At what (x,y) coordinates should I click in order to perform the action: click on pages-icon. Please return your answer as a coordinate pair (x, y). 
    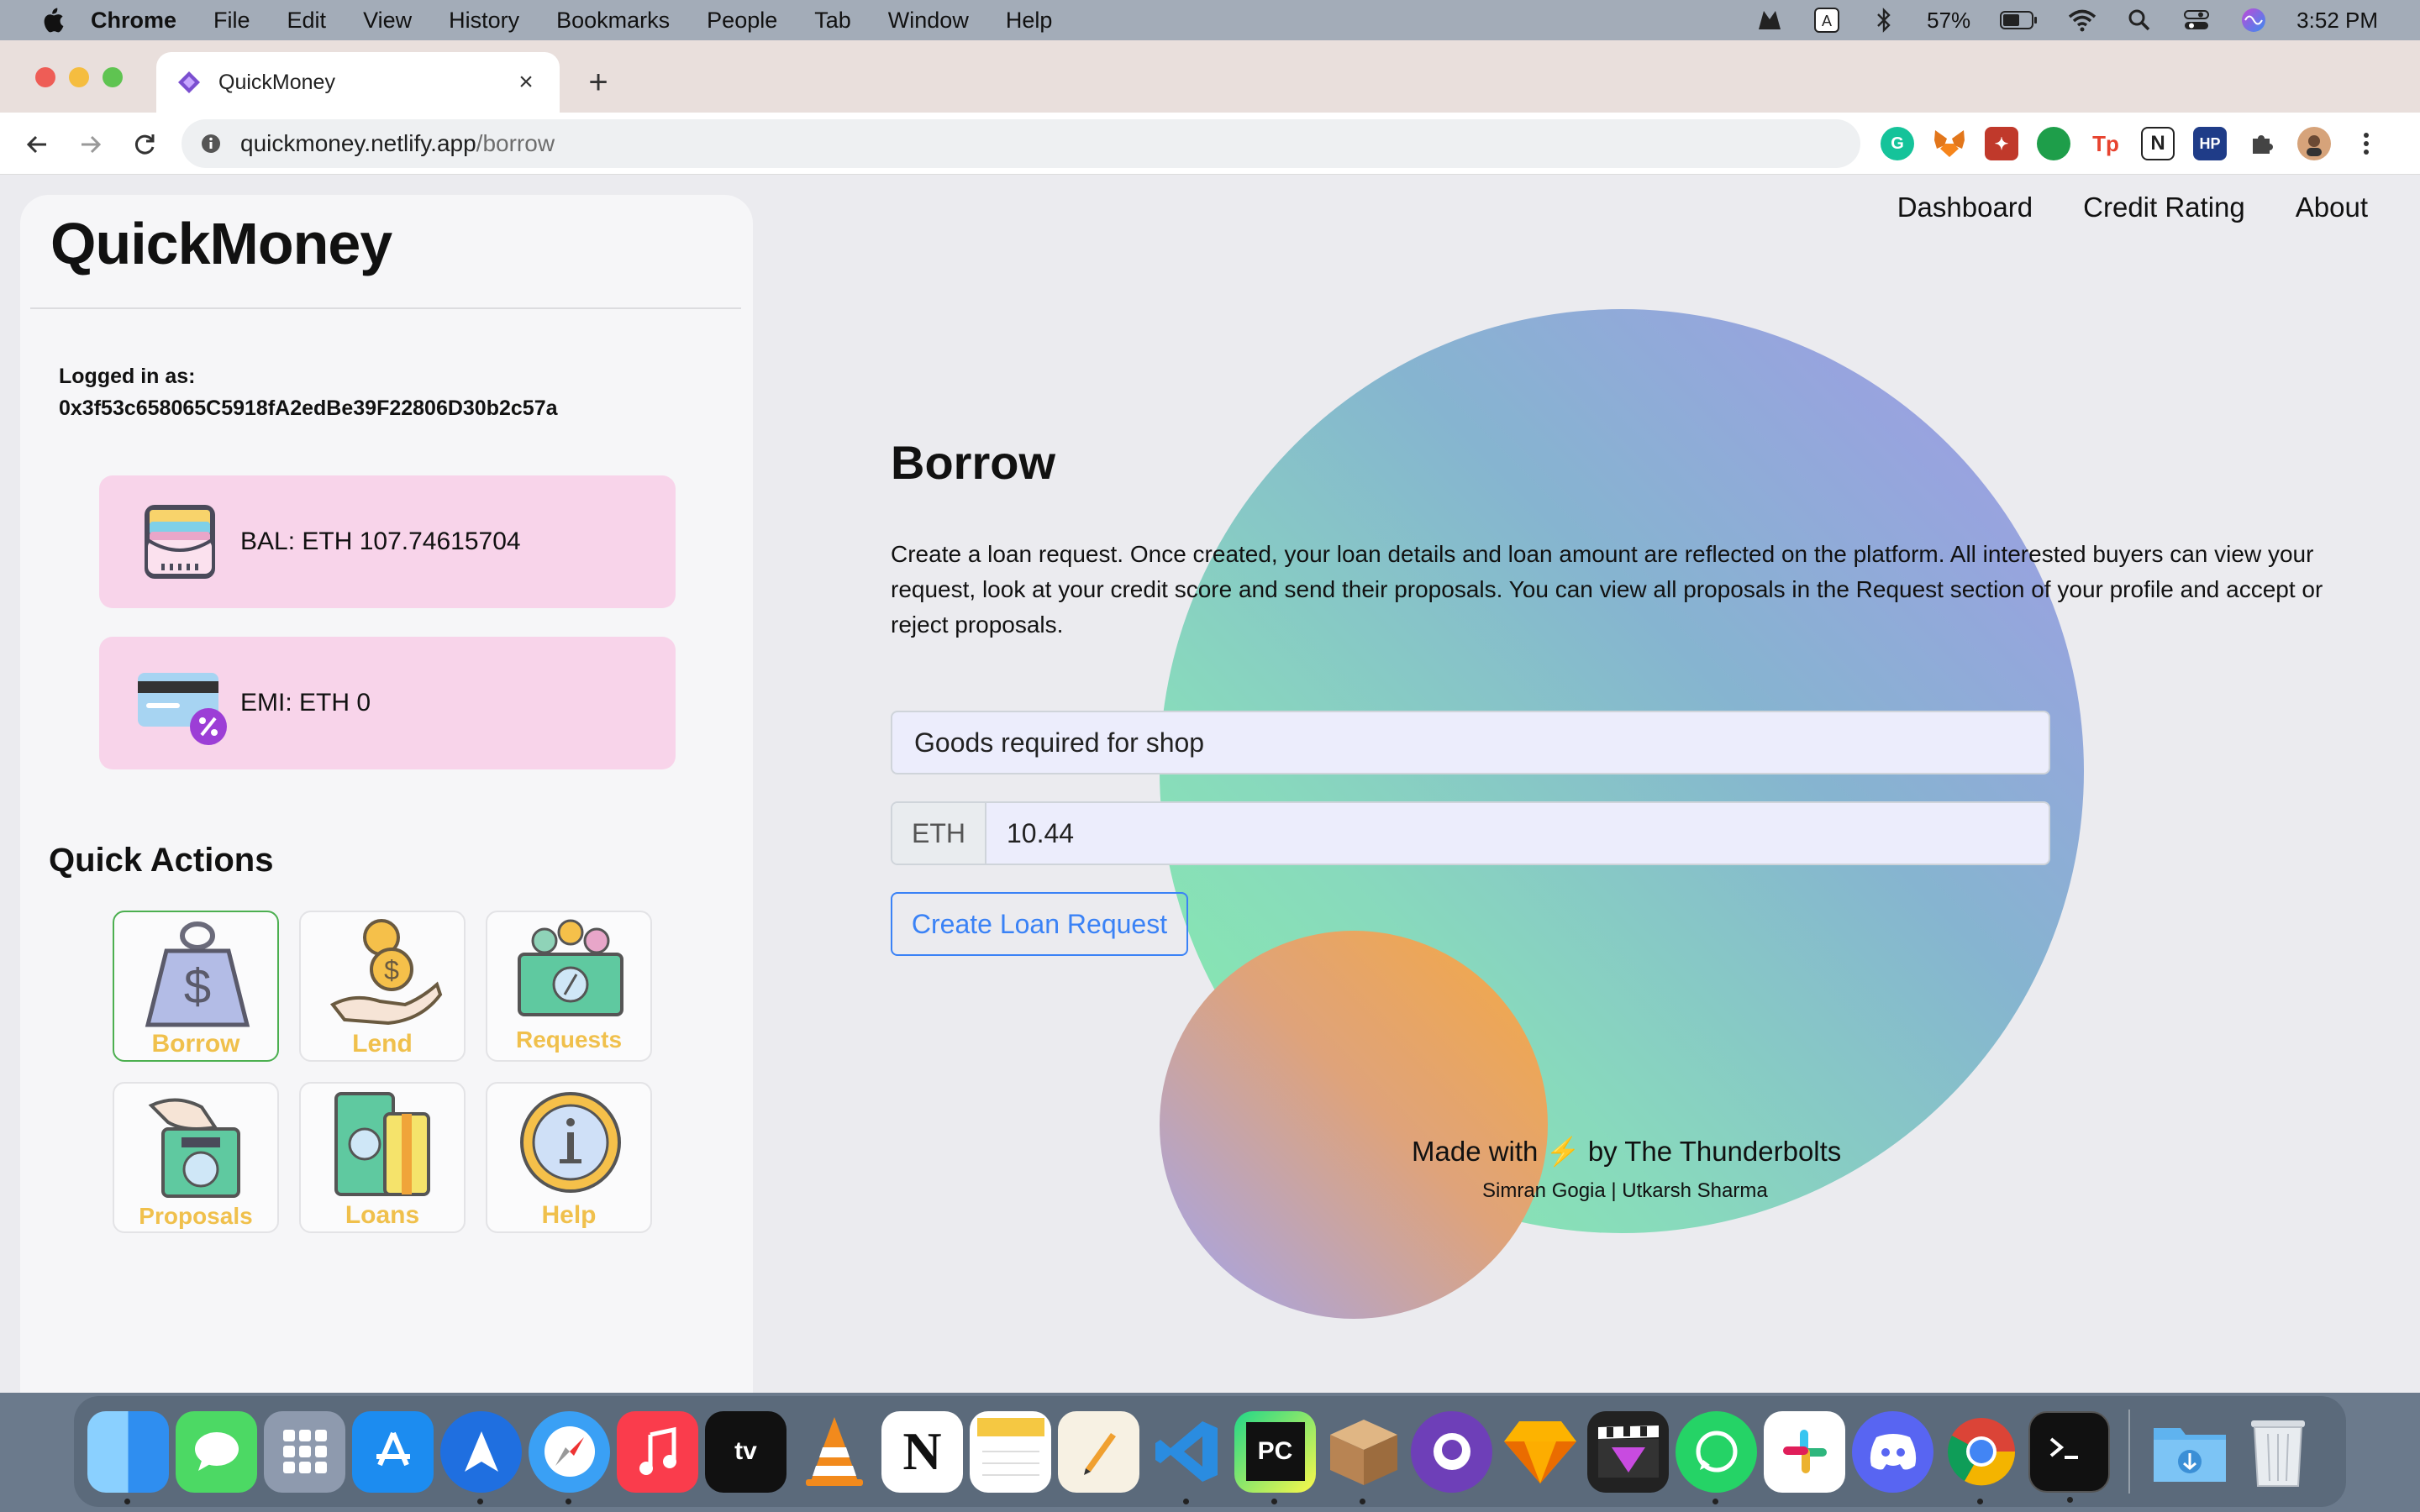
    Looking at the image, I should click on (1098, 1451).